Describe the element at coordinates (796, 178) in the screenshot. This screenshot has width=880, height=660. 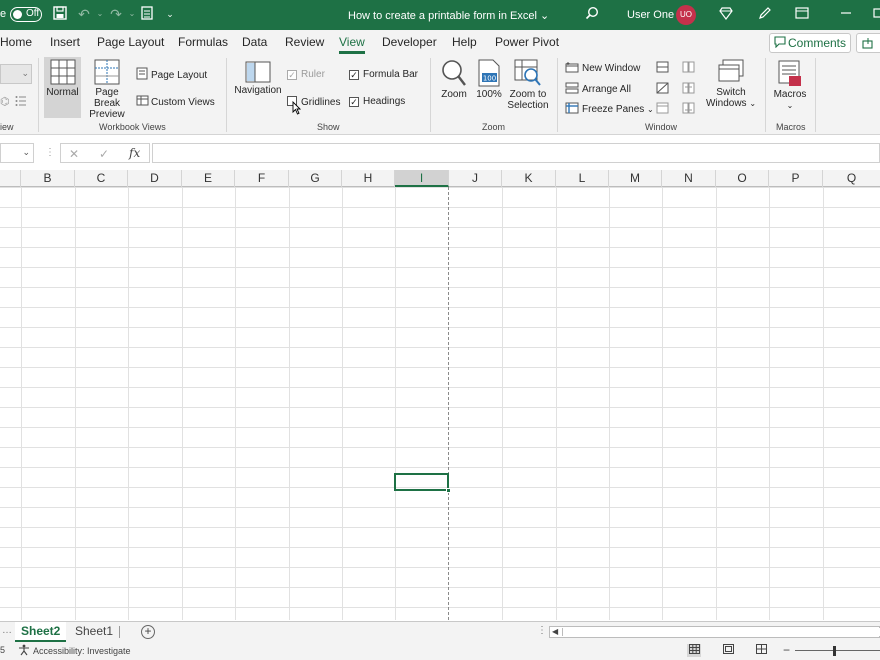
I see `column-header: P` at that location.